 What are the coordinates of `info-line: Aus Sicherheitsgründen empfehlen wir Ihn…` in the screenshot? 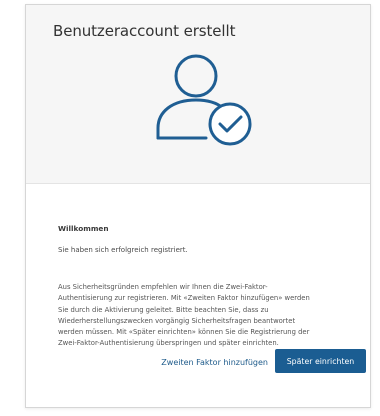 It's located at (163, 287).